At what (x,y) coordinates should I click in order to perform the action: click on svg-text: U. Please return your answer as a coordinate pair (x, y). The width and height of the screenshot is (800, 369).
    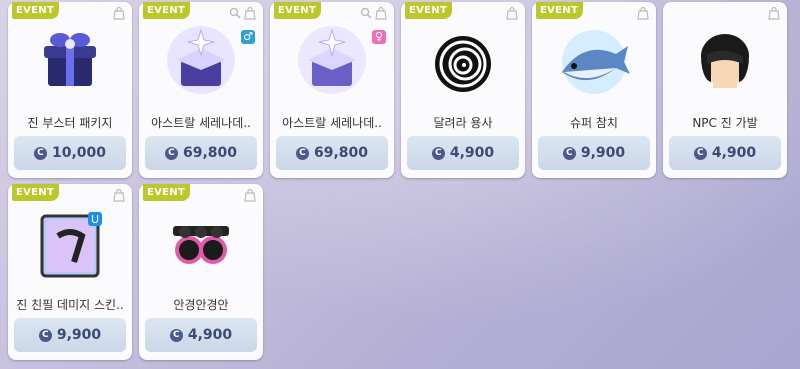
    Looking at the image, I should click on (95, 219).